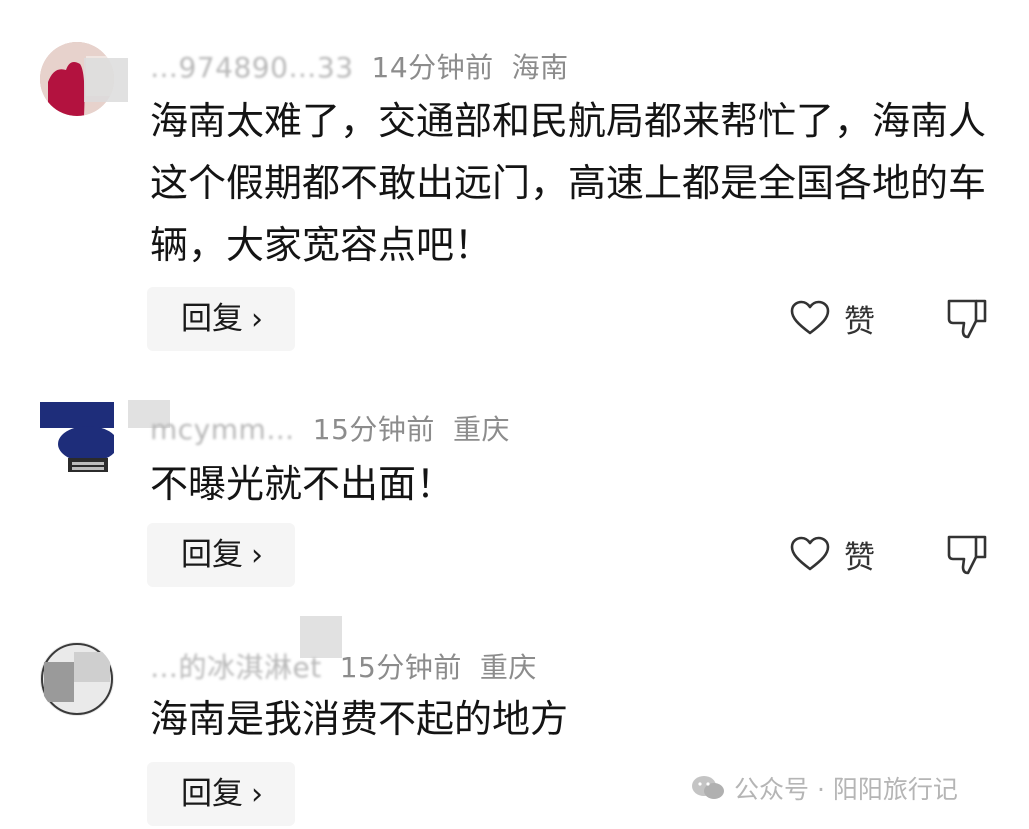 Image resolution: width=1029 pixels, height=829 pixels. Describe the element at coordinates (252, 67) in the screenshot. I see `username: …974890…33` at that location.